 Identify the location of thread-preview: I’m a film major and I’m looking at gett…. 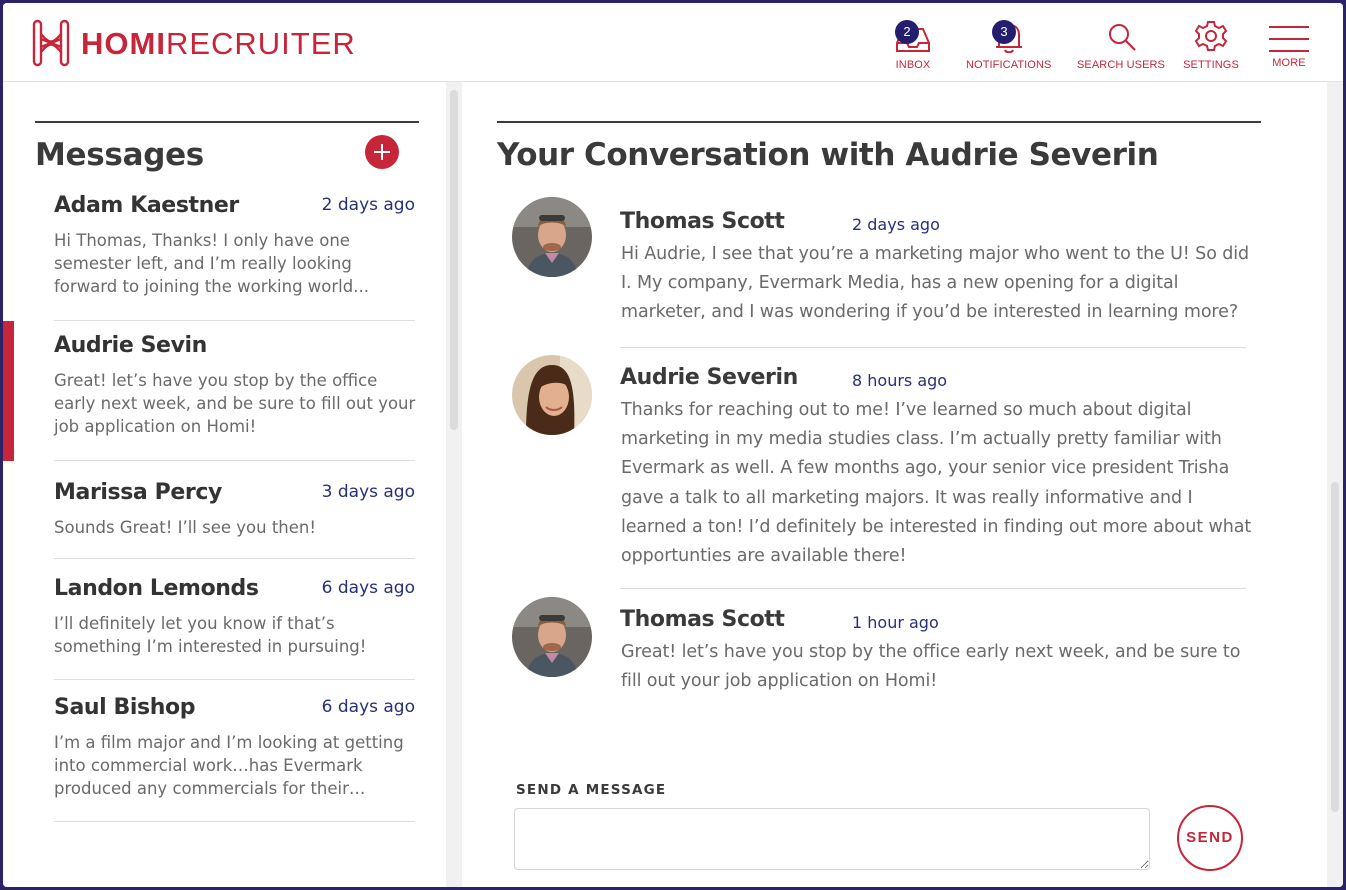
(229, 765).